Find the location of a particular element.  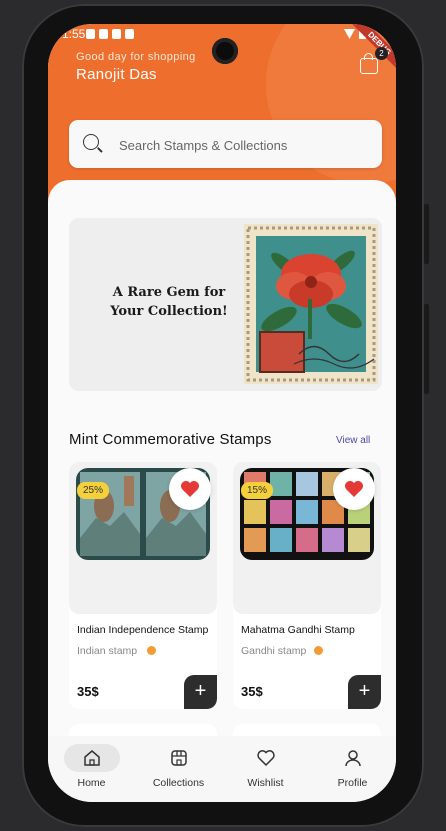

promo-banner: A Rare Gem for Your Collection! is located at coordinates (225, 304).